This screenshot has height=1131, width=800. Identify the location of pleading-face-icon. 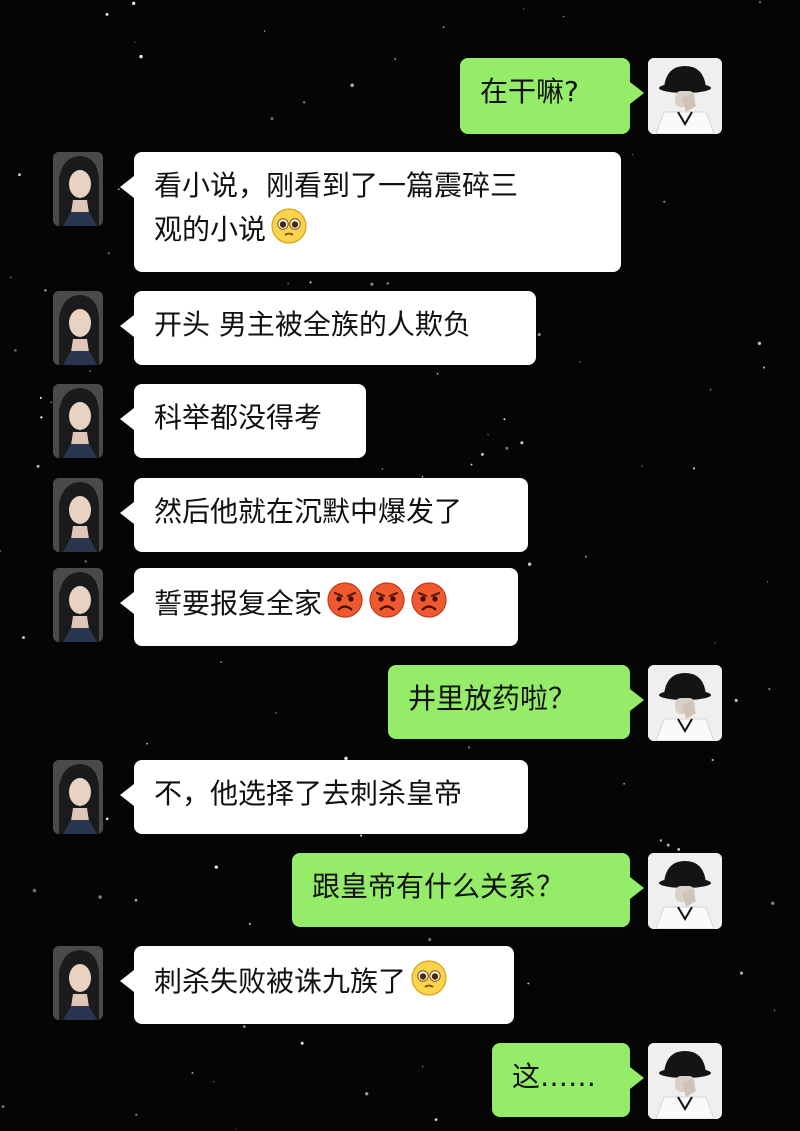
(289, 226).